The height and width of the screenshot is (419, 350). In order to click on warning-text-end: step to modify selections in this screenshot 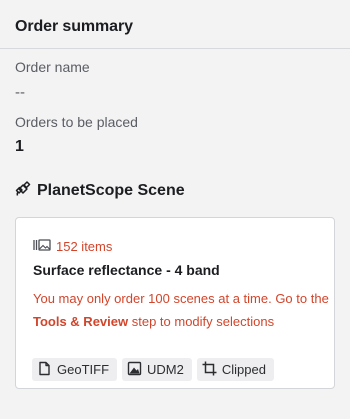, I will do `click(201, 321)`.